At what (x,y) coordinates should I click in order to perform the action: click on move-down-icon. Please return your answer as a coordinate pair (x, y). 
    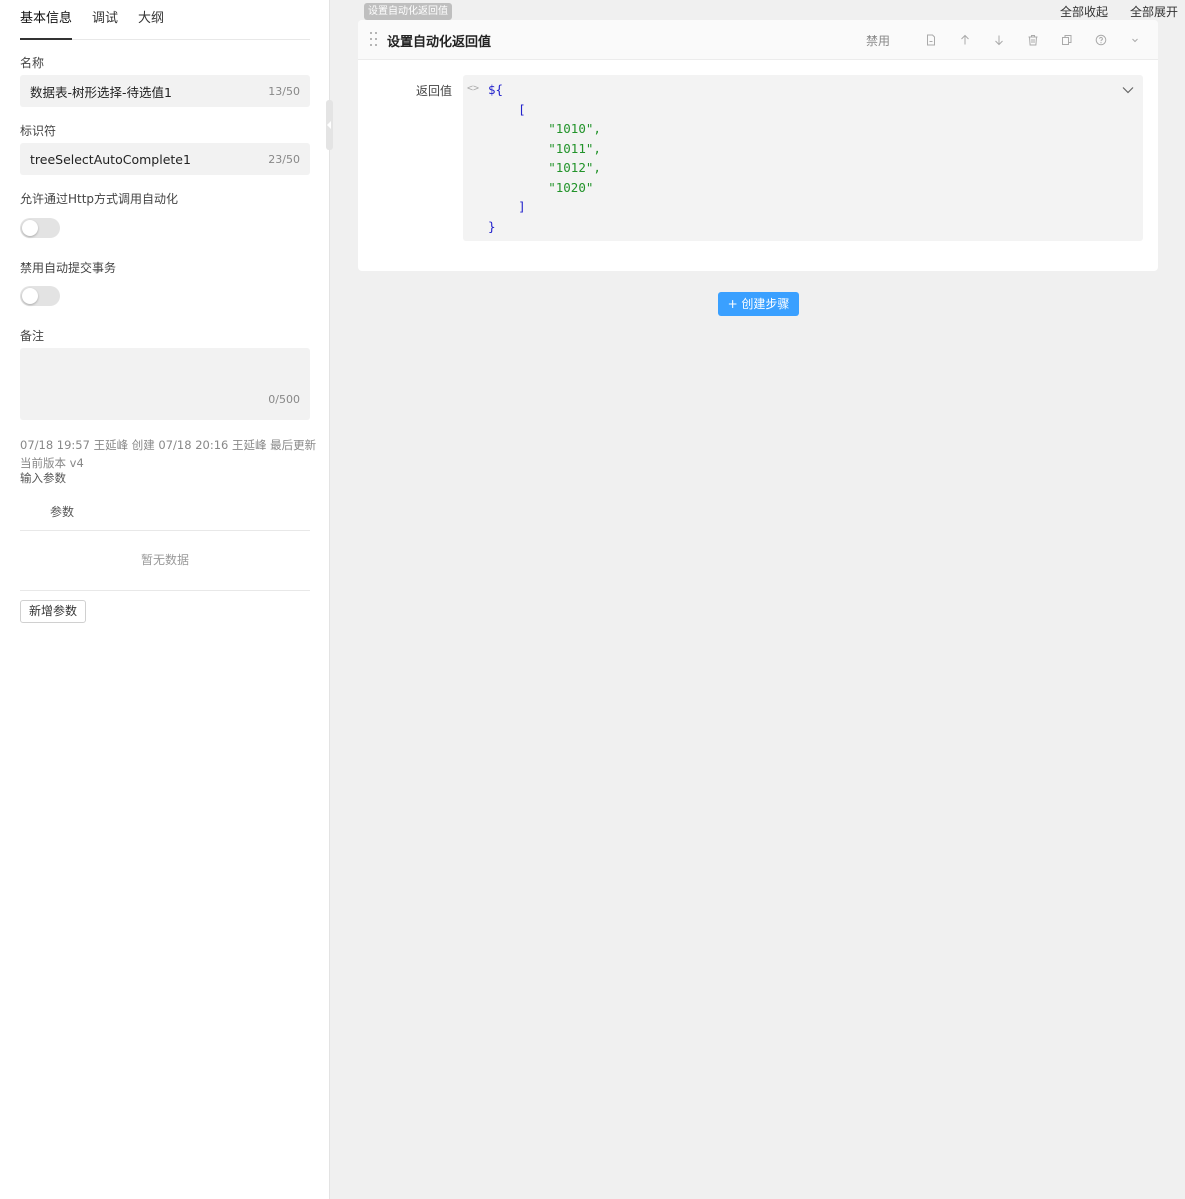
    Looking at the image, I should click on (999, 40).